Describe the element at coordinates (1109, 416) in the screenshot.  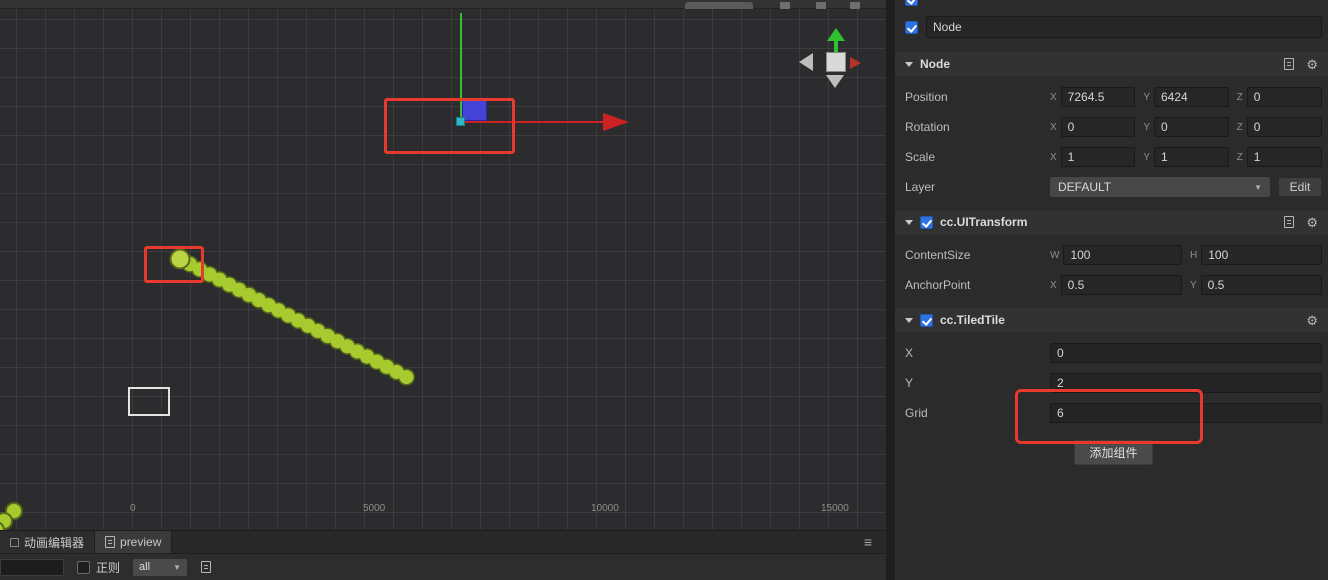
I see `red-annotation-box-grid-field` at that location.